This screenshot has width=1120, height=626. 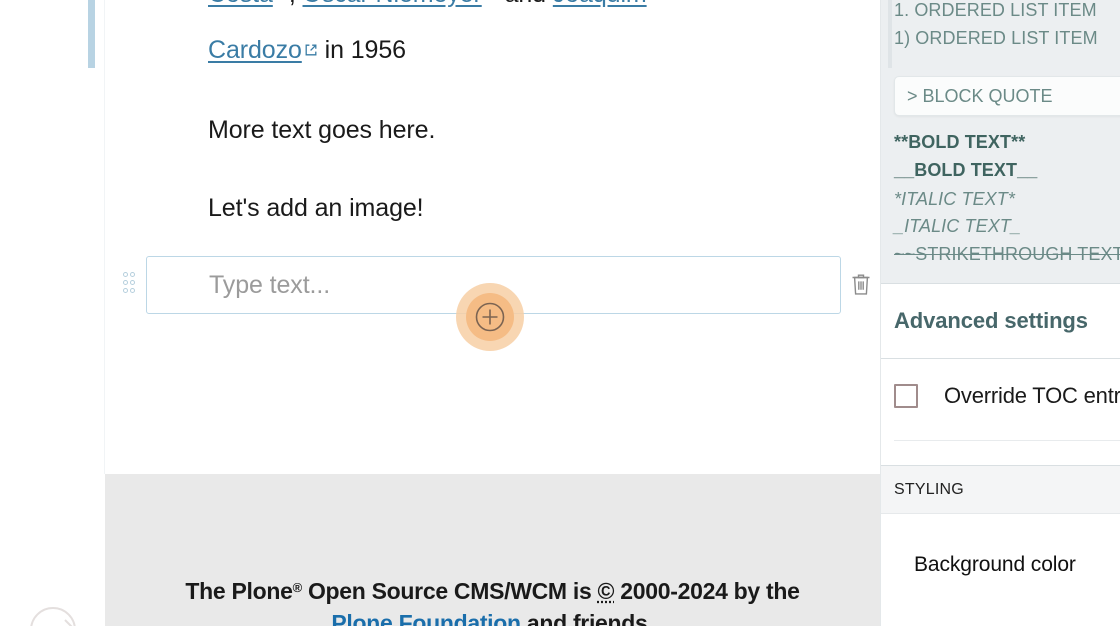 I want to click on registered-trademark-icon: ®, so click(x=297, y=587).